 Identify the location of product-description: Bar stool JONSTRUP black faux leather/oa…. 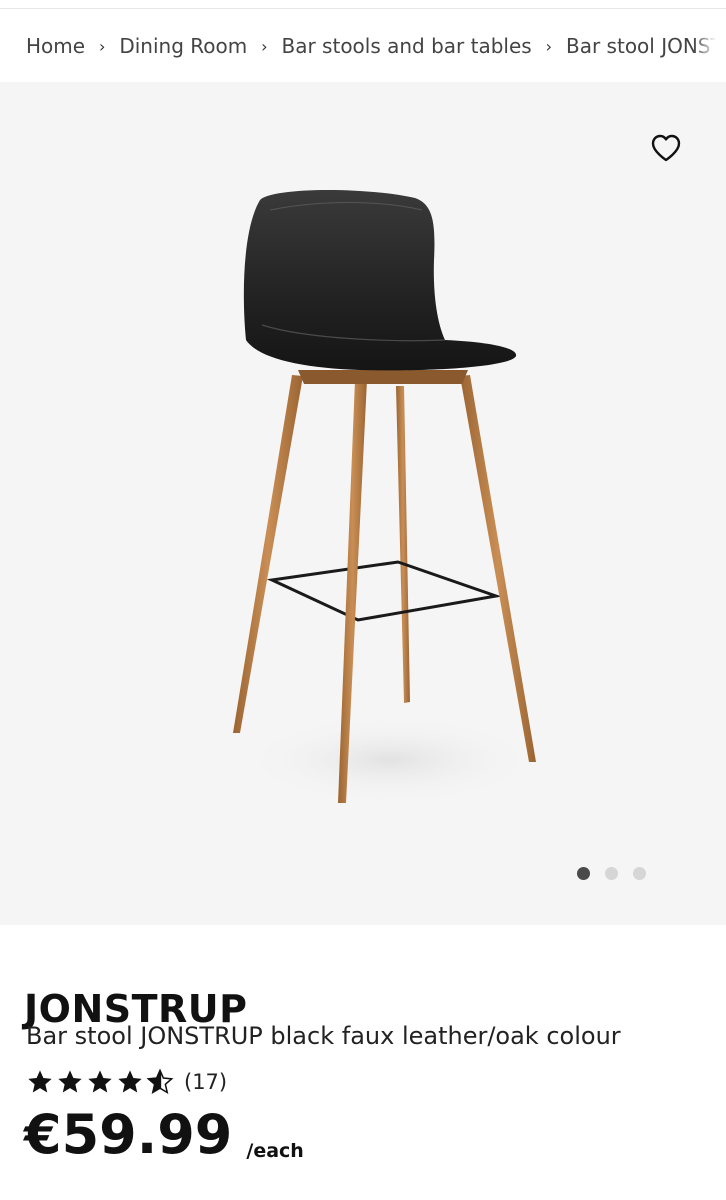
(323, 1036).